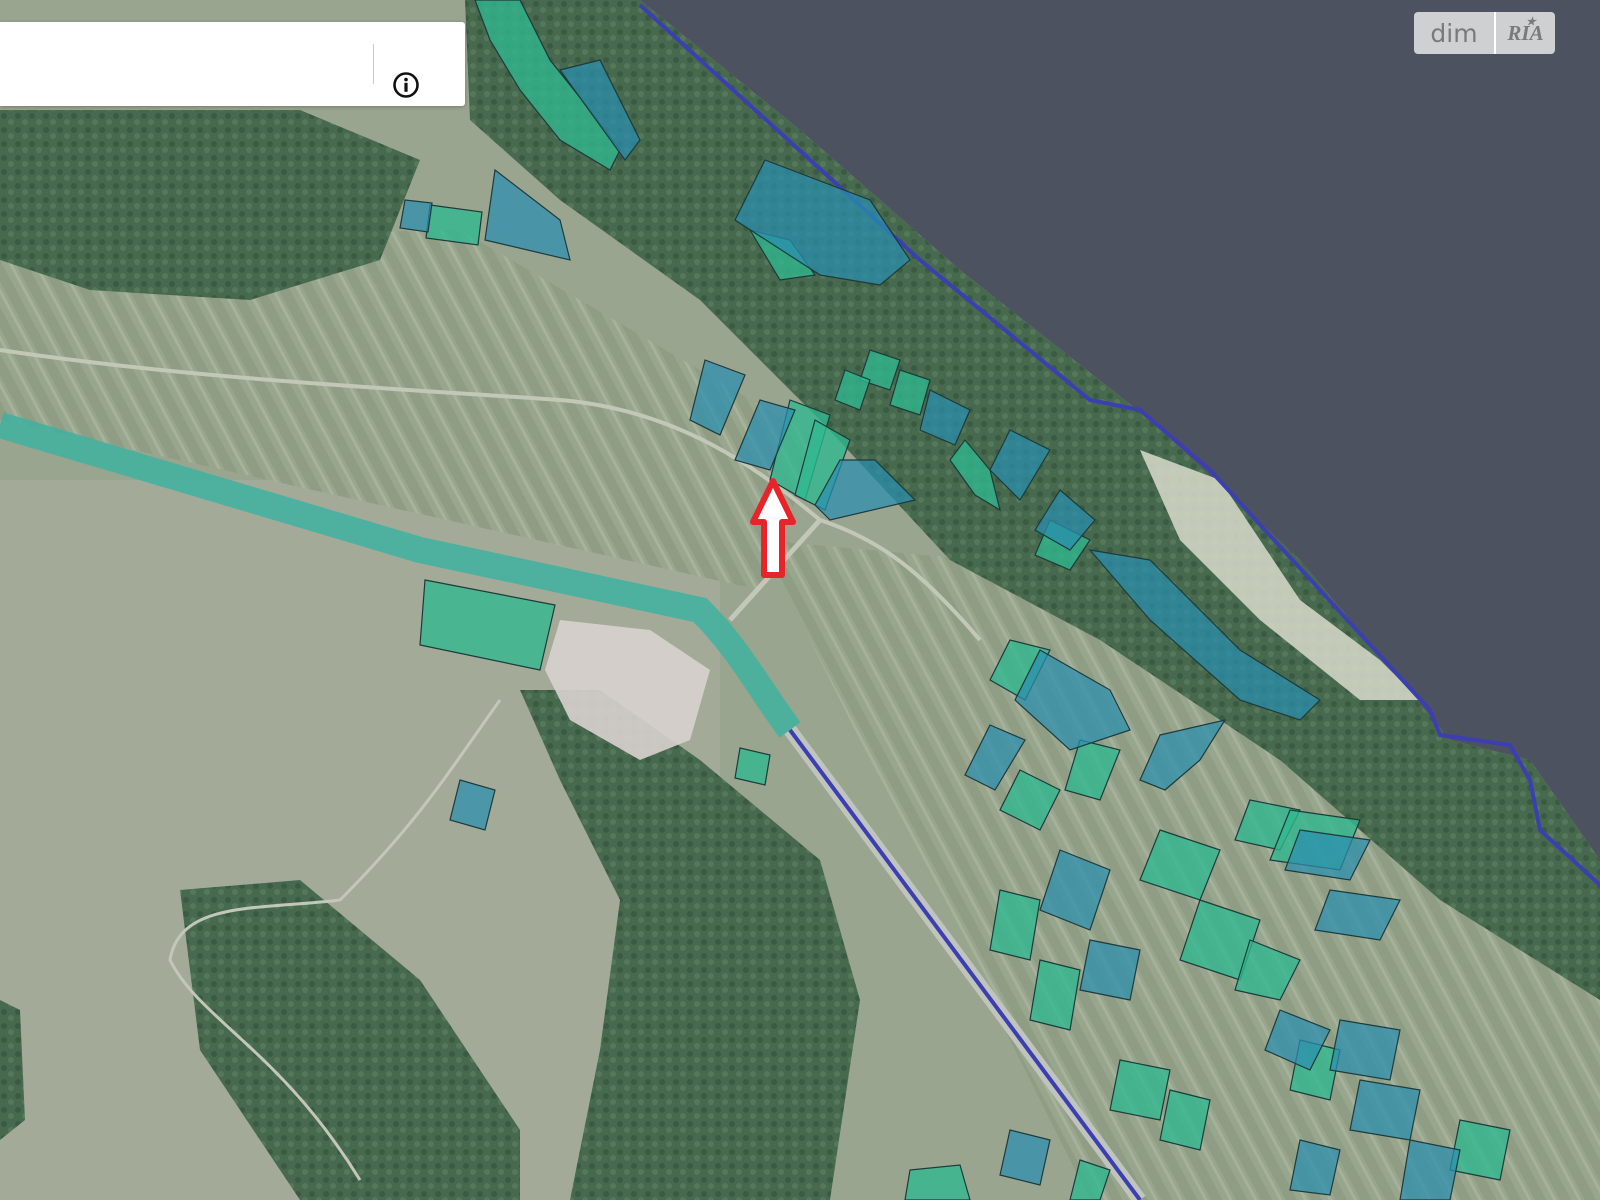  I want to click on info-button, so click(406, 85).